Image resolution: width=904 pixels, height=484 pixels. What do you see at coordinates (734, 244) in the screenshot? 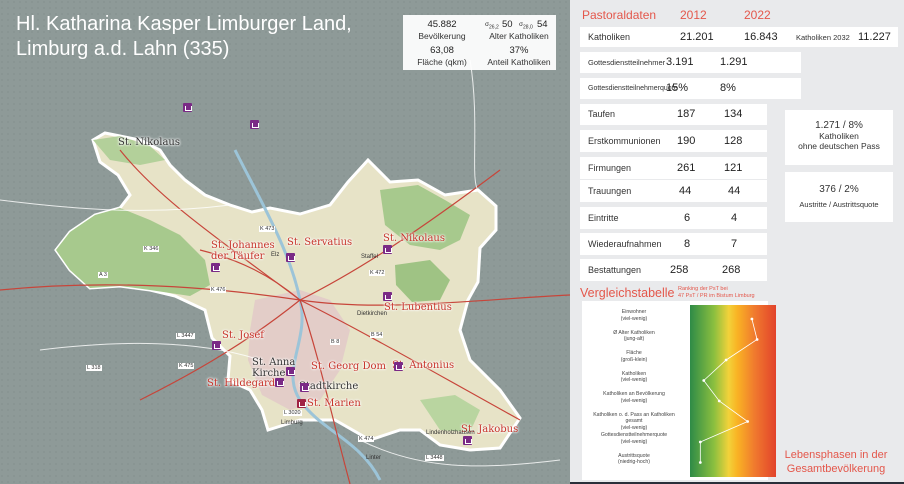
I see `row-value-2022: 7` at bounding box center [734, 244].